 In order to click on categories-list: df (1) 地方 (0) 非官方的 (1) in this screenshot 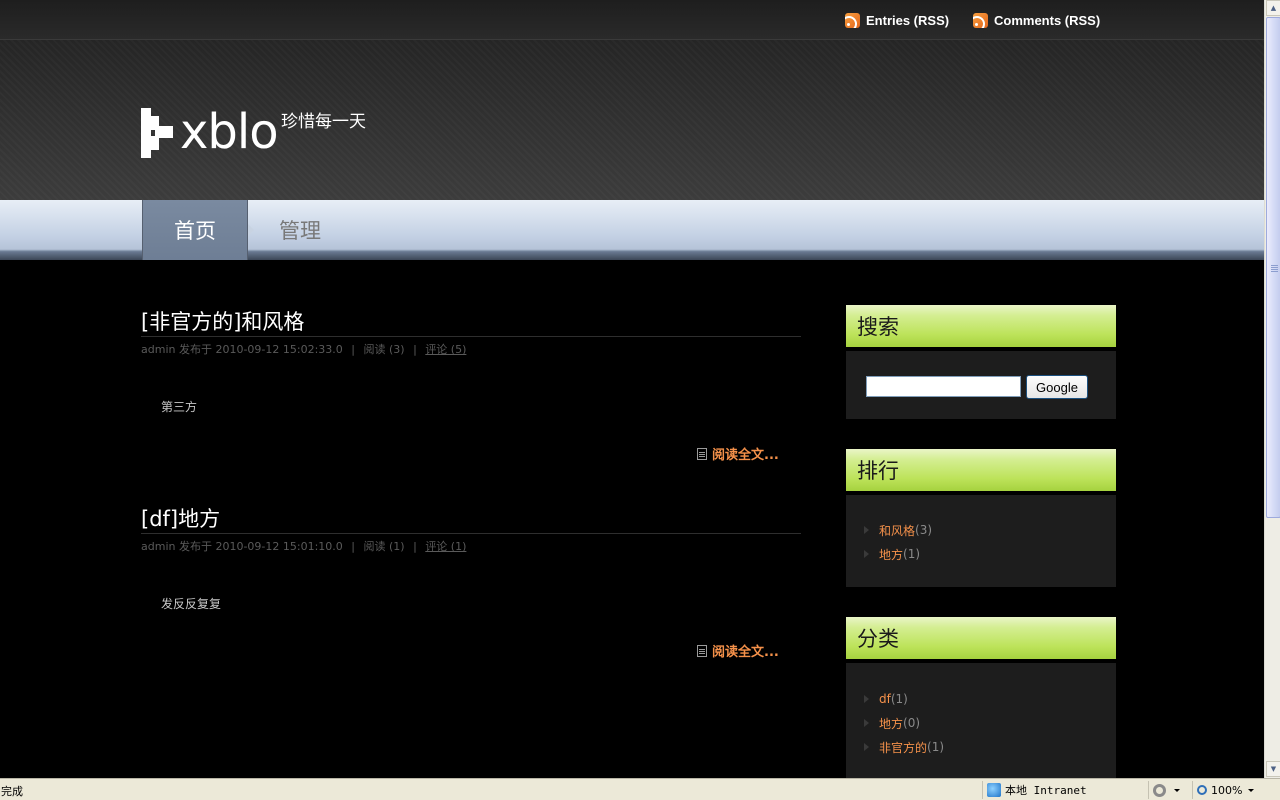, I will do `click(904, 723)`.